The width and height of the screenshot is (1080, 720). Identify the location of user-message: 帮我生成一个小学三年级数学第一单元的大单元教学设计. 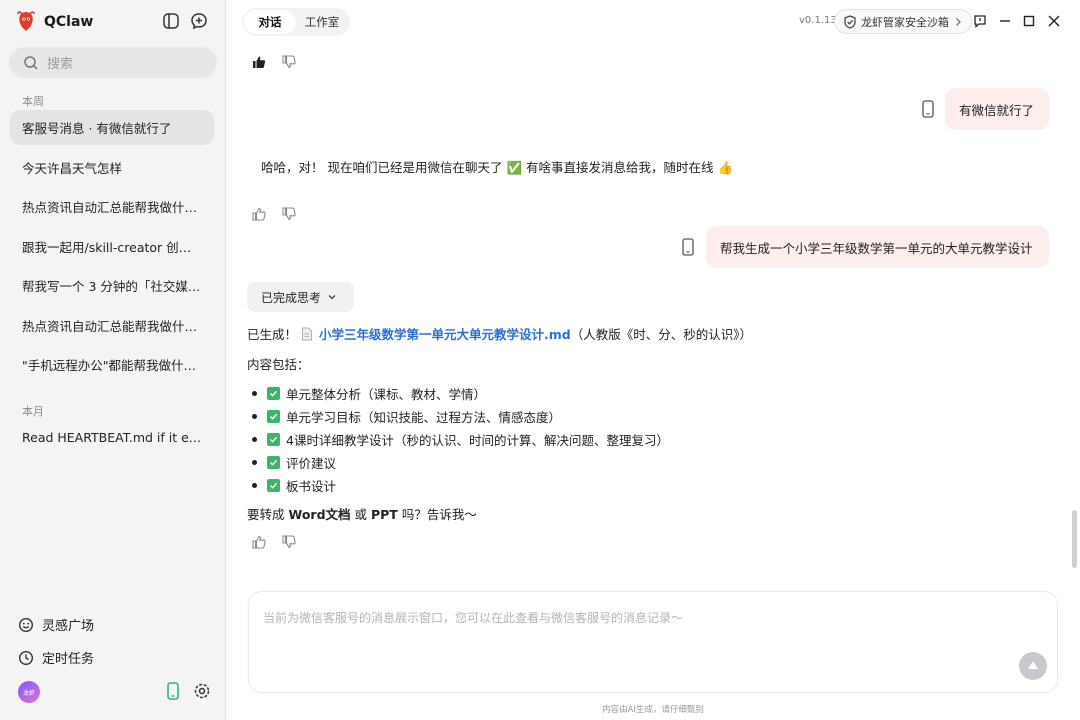
(877, 247).